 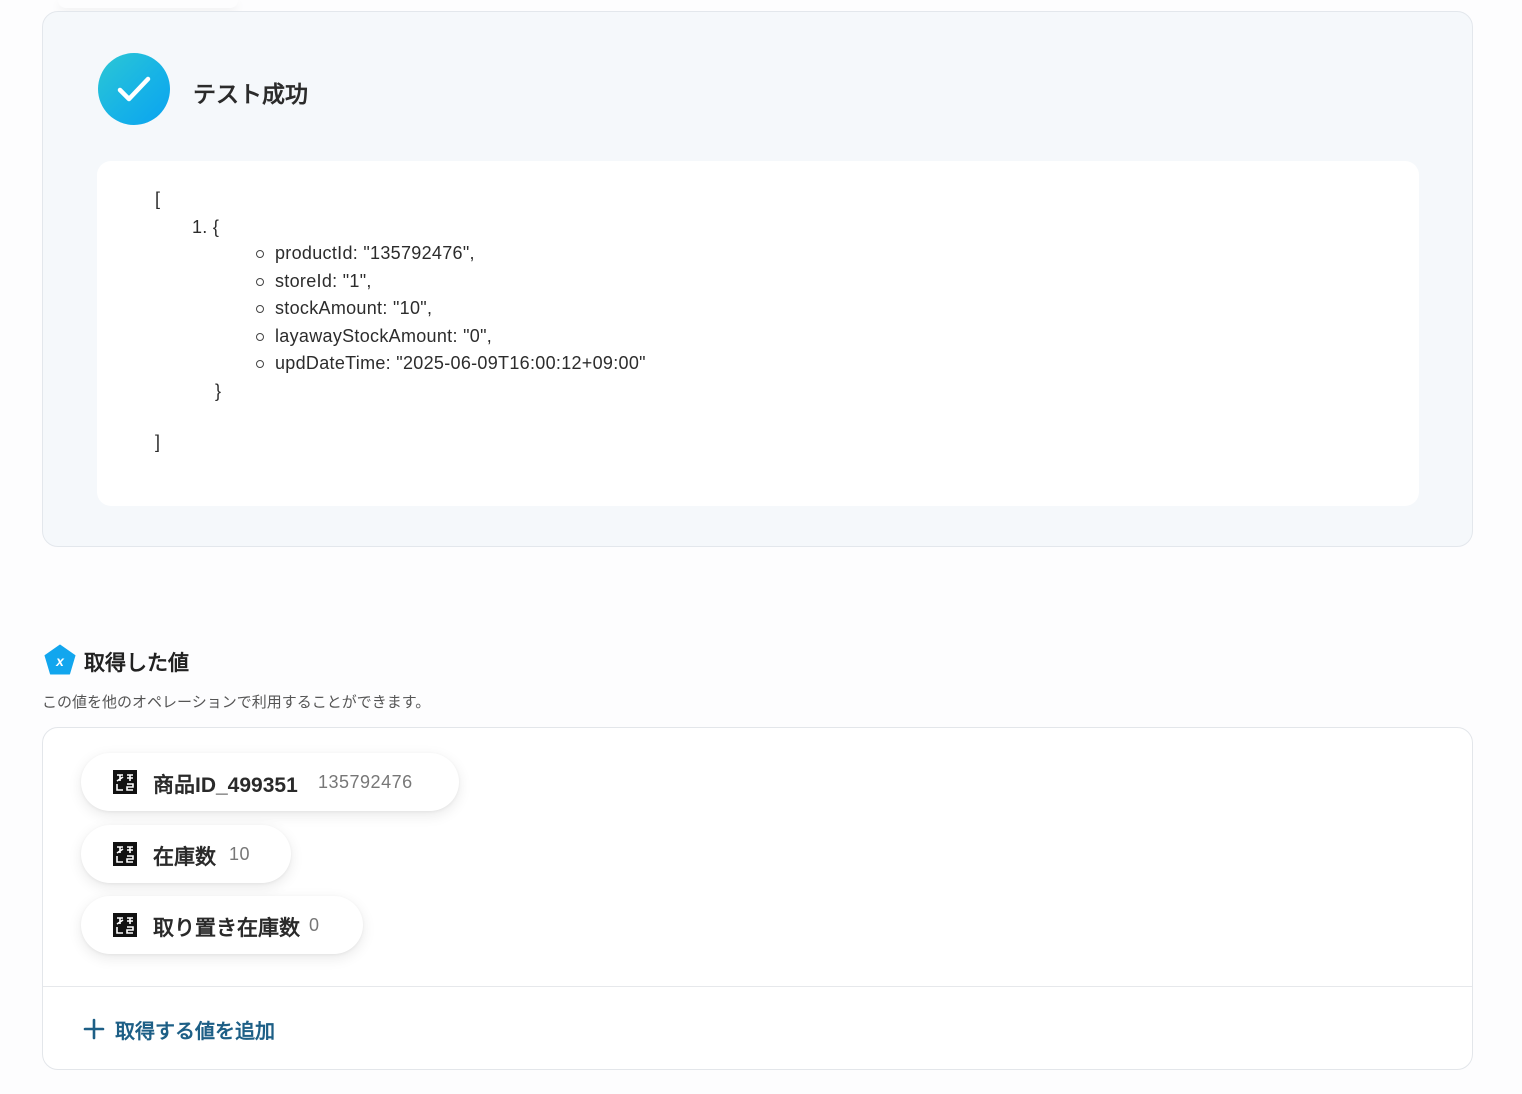 I want to click on code-field: storeId: "1",, so click(x=323, y=281).